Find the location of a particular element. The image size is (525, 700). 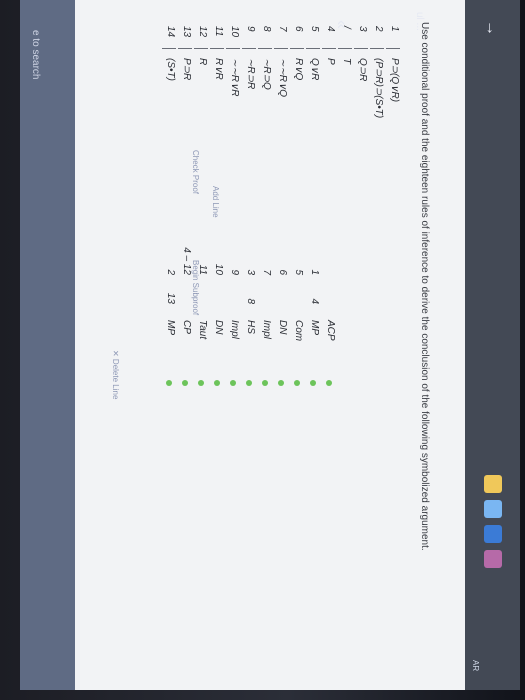

statement: Q⊃R is located at coordinates (362, 70).